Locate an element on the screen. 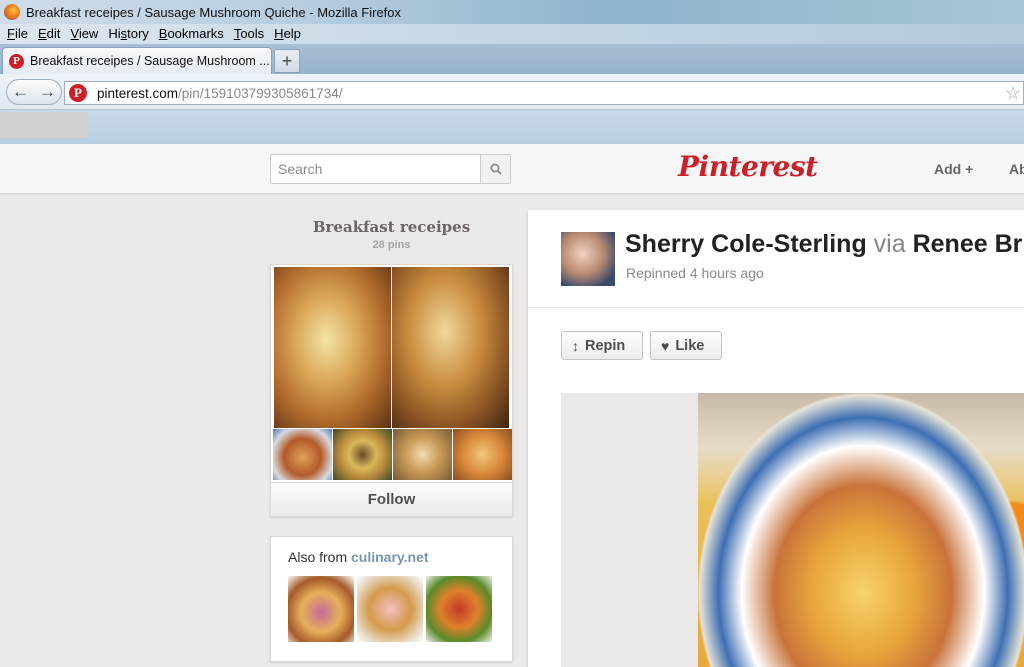 This screenshot has height=667, width=1024. search-box is located at coordinates (390, 169).